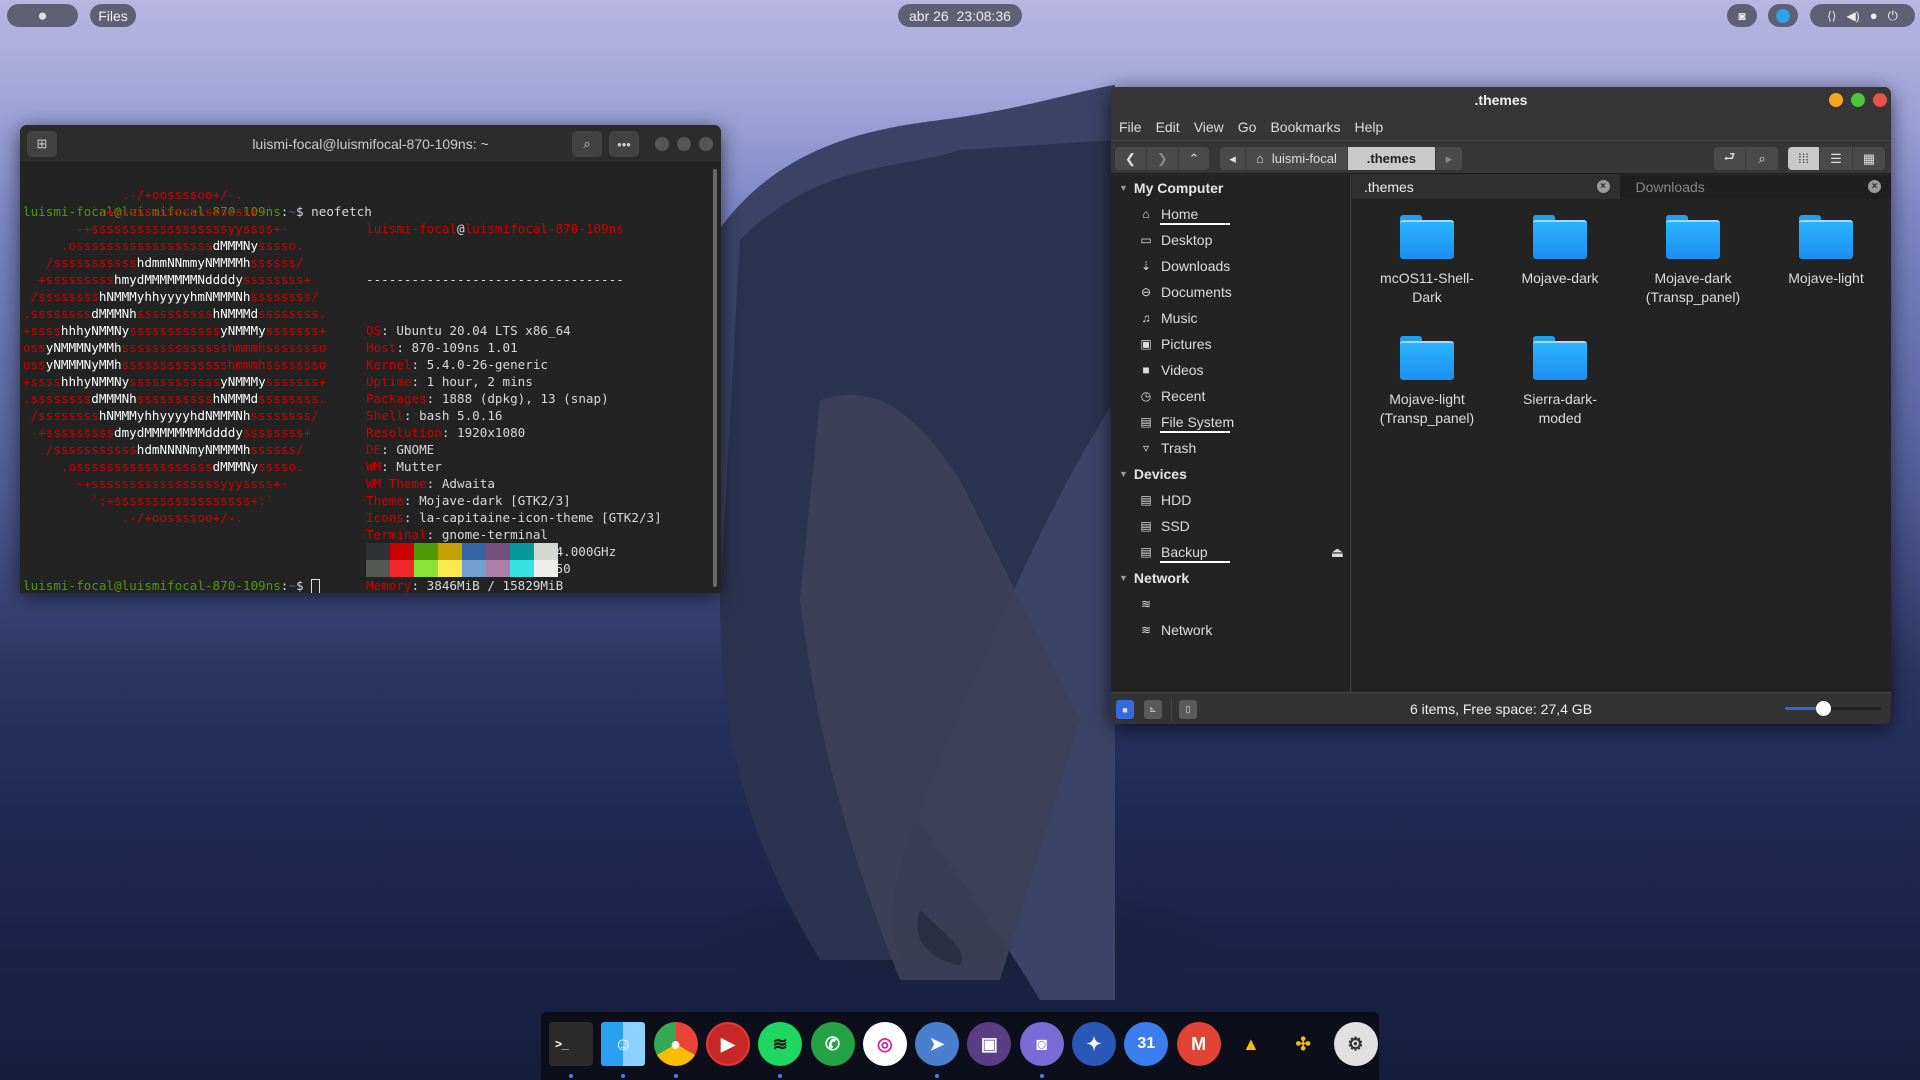  I want to click on ascii-line: -+ssssssssssssssssssyyssss+-, so click(156, 228).